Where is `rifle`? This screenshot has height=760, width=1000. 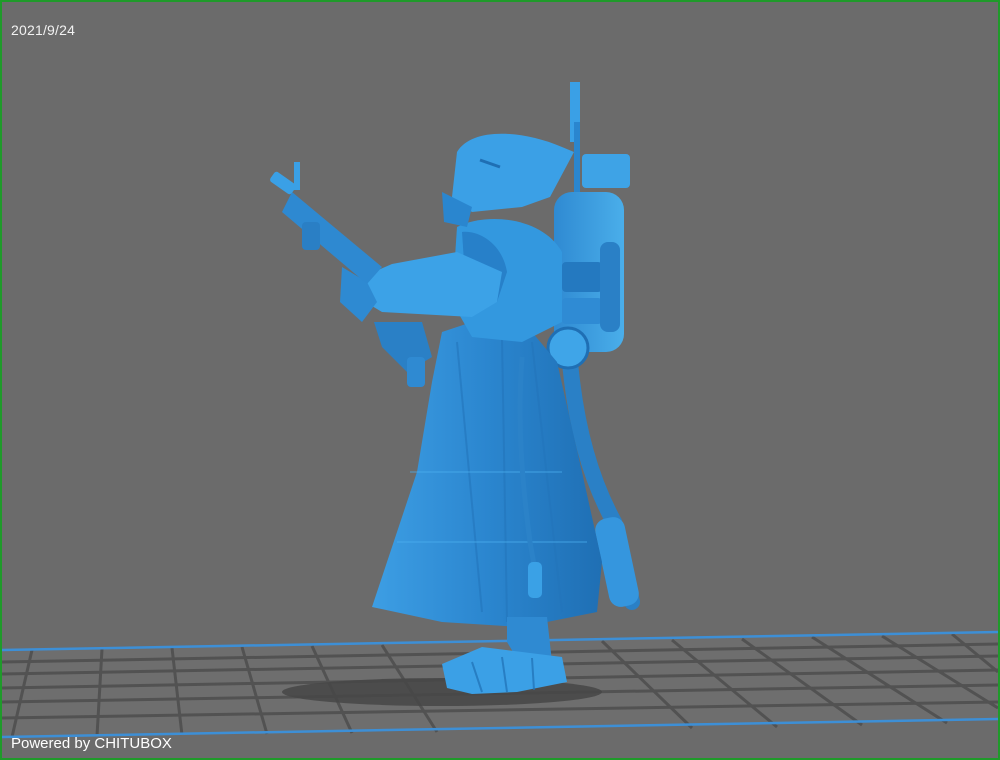
rifle is located at coordinates (326, 223).